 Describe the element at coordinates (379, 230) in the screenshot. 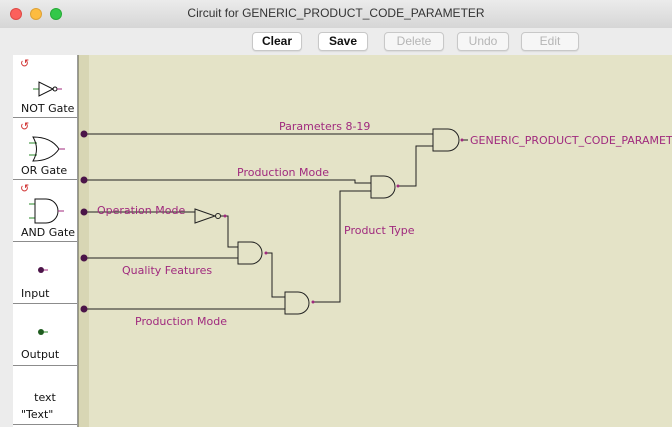

I see `wire-label-product-type: Product Type` at that location.